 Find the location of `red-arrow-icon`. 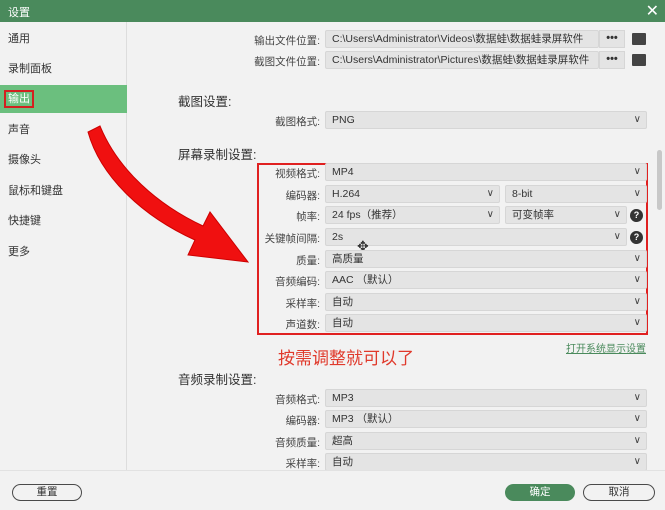

red-arrow-icon is located at coordinates (168, 194).